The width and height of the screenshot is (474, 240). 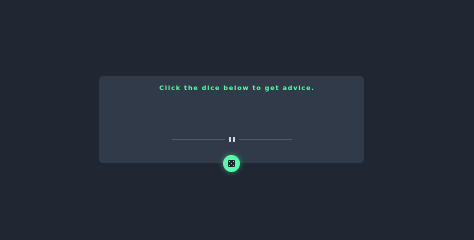 I want to click on dice-button, so click(x=231, y=163).